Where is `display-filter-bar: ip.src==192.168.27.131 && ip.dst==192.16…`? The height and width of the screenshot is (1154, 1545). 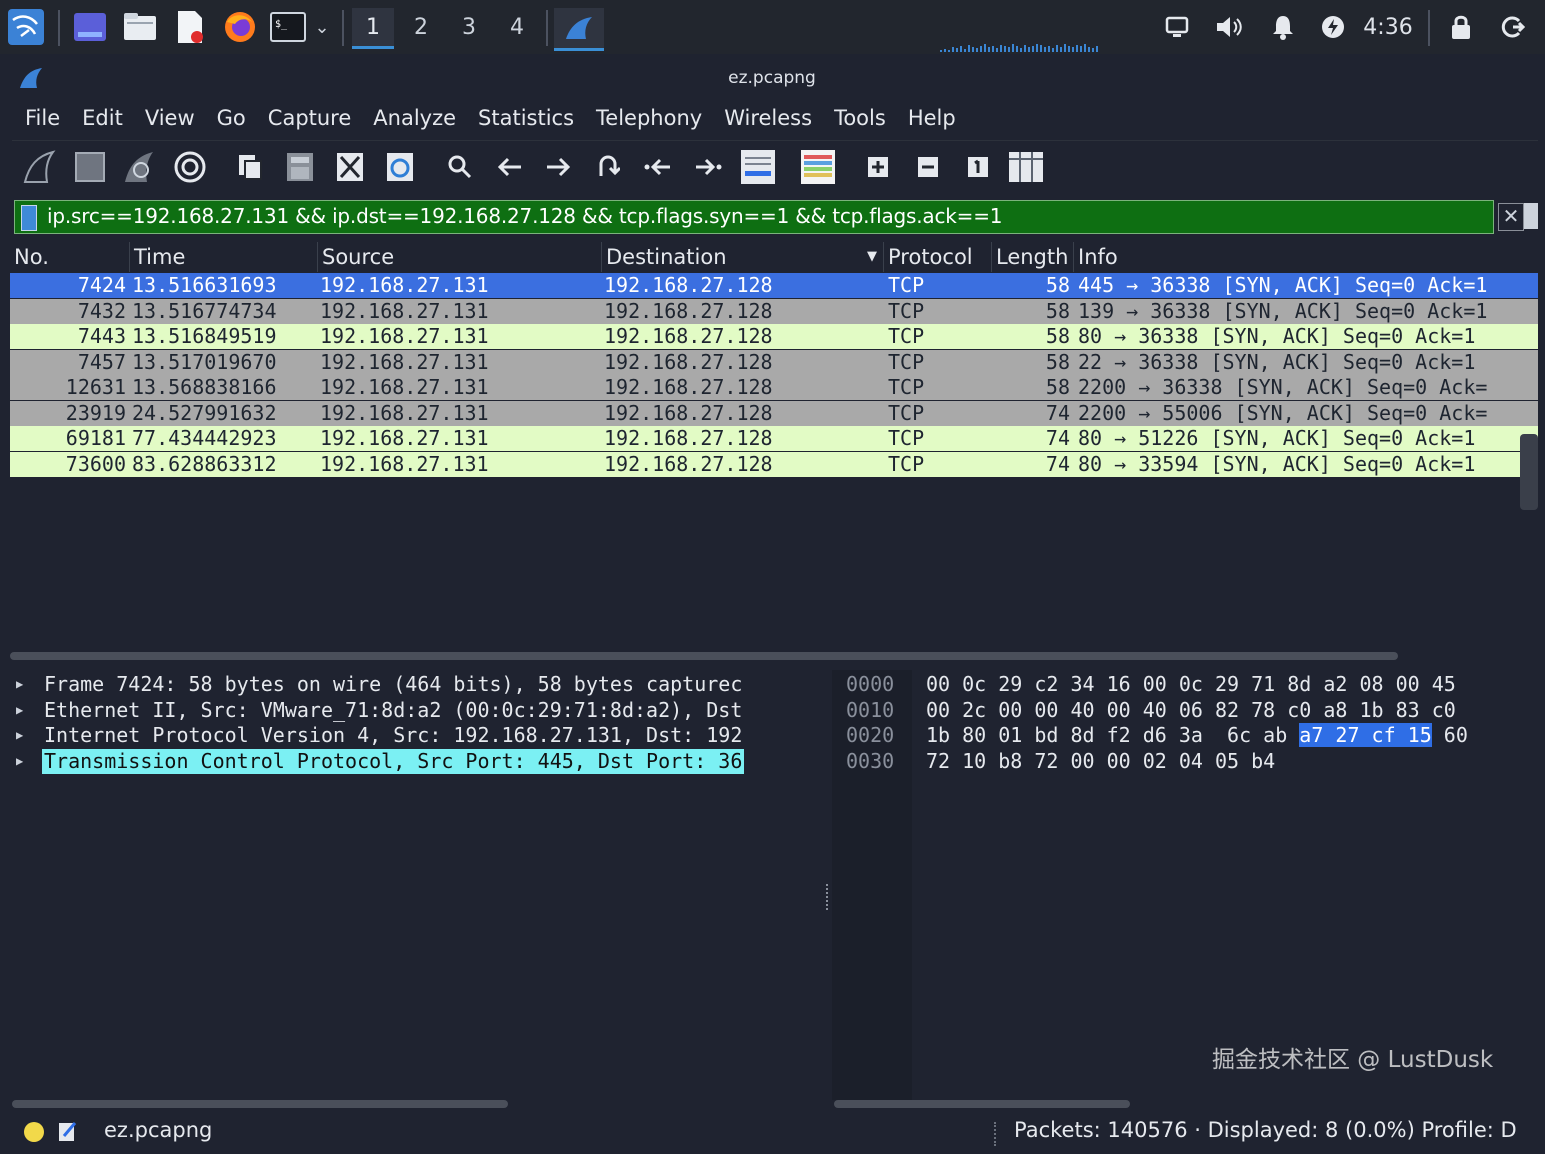 display-filter-bar: ip.src==192.168.27.131 && ip.dst==192.16… is located at coordinates (776, 217).